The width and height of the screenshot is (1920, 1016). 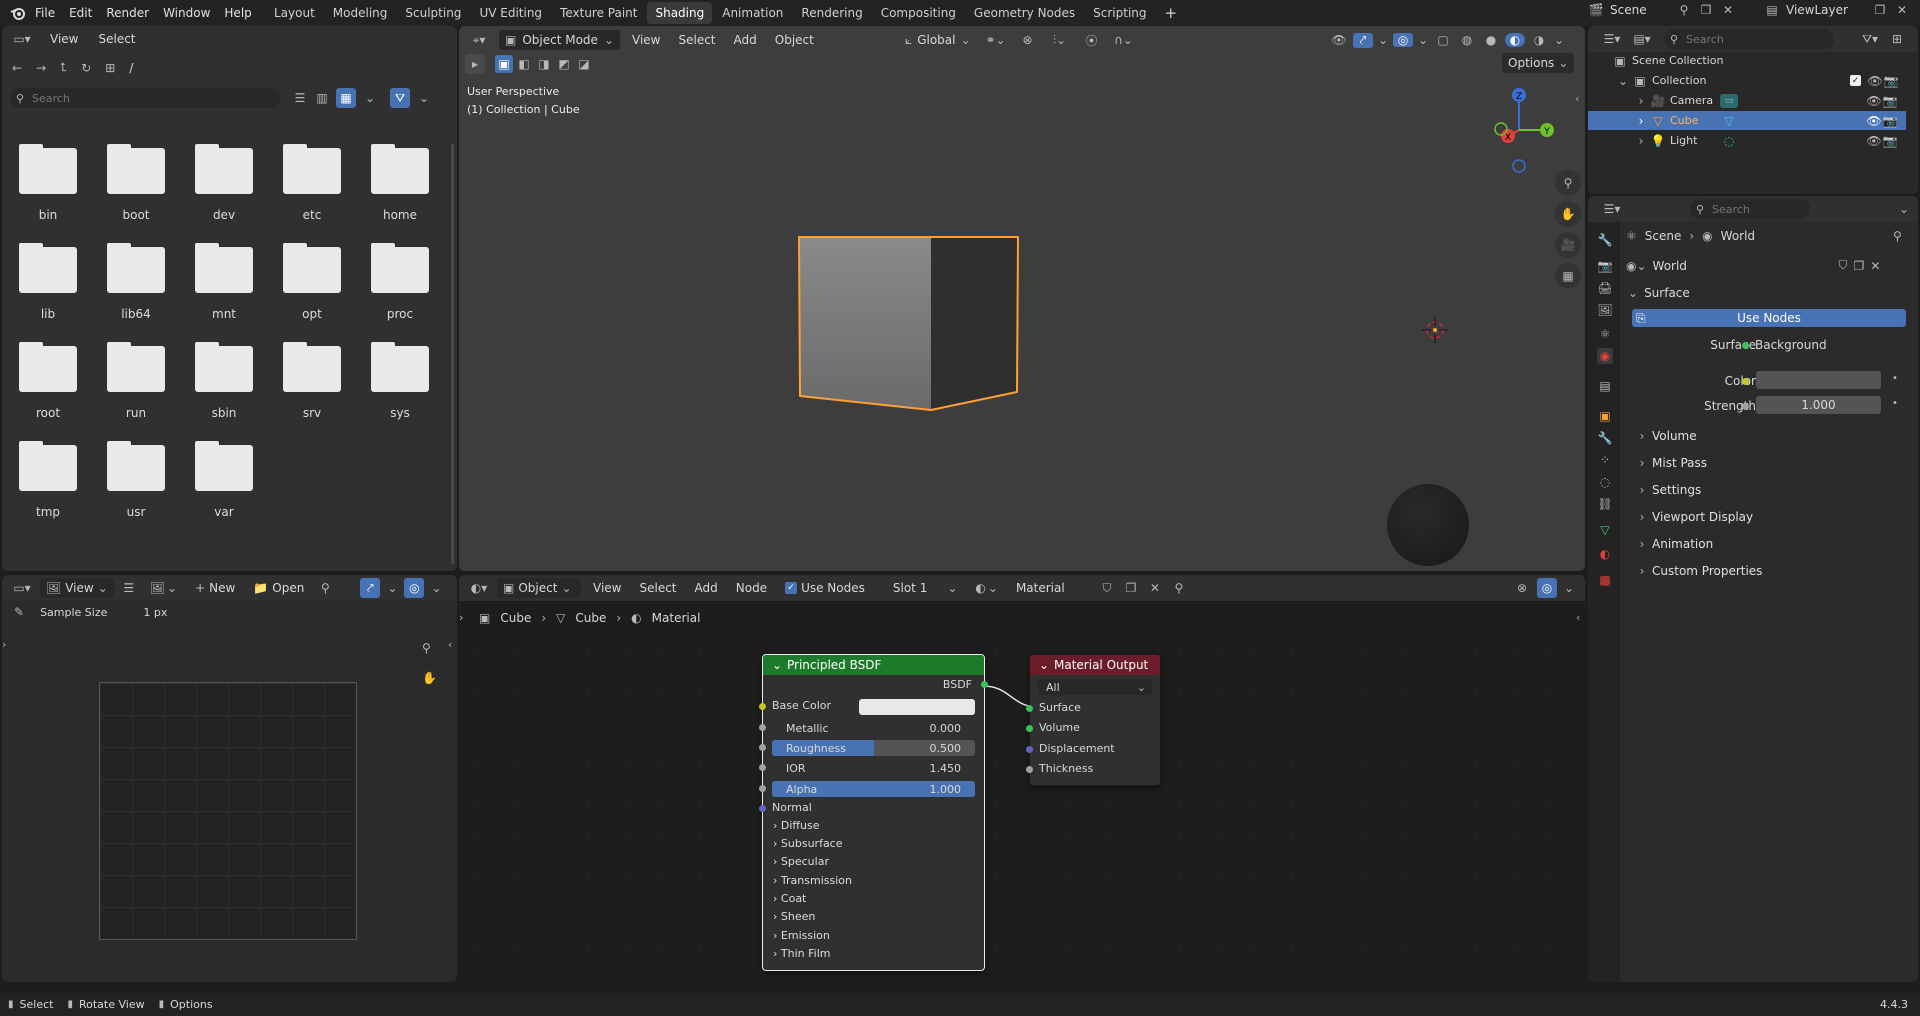 I want to click on section-sheen: › Sheen, so click(x=794, y=916).